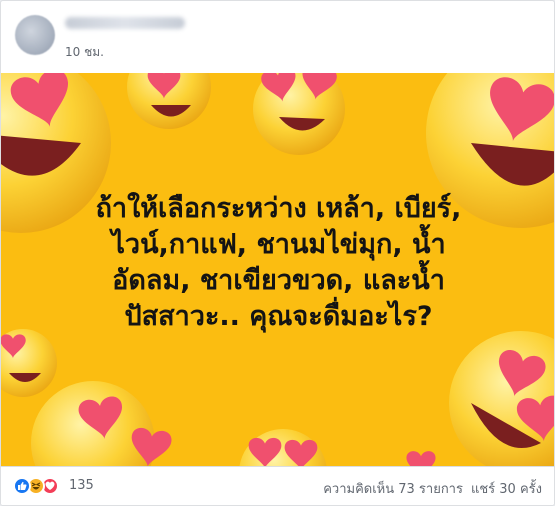 The width and height of the screenshot is (555, 506). I want to click on comments-count-link: ความคิดเห็น 73 รายการ, so click(393, 488).